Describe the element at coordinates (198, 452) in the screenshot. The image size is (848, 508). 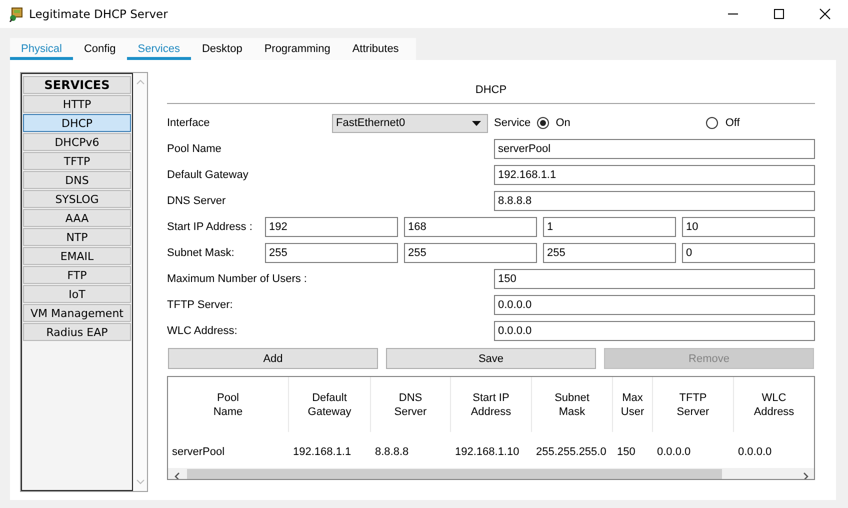
I see `table-cell-text: serverPool` at that location.